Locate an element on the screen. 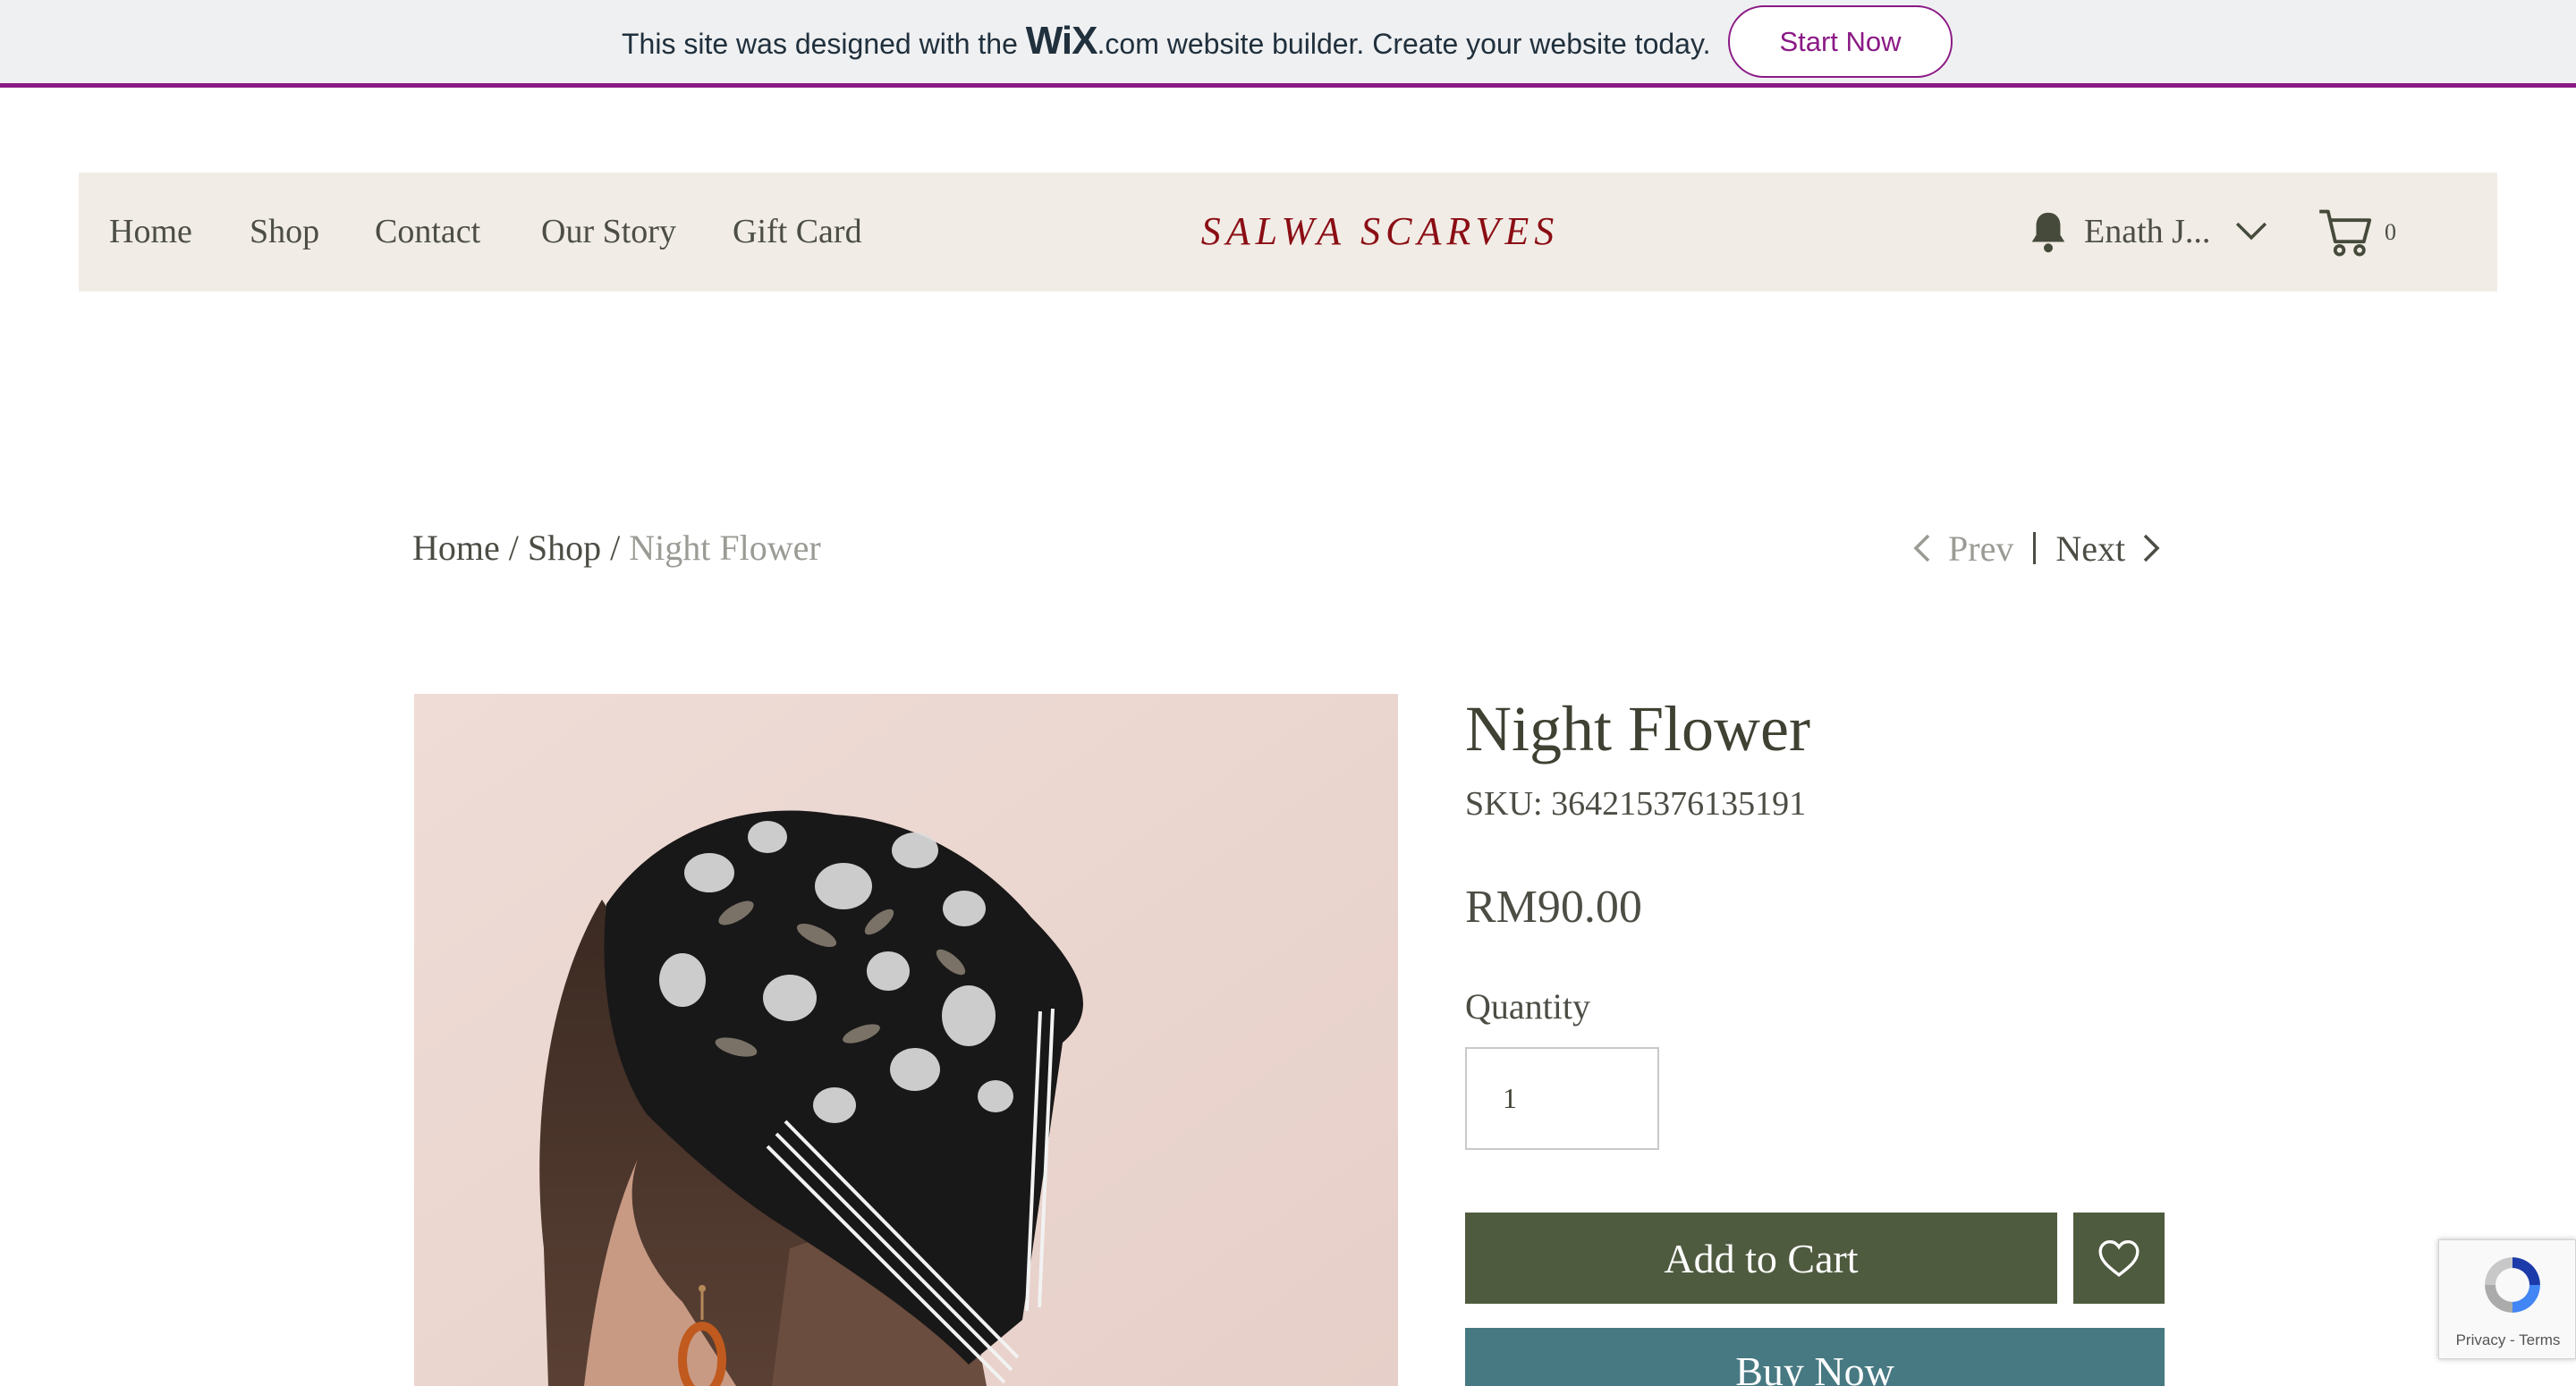 The image size is (2576, 1386). brand-logo: SALWA SCARVES is located at coordinates (1380, 231).